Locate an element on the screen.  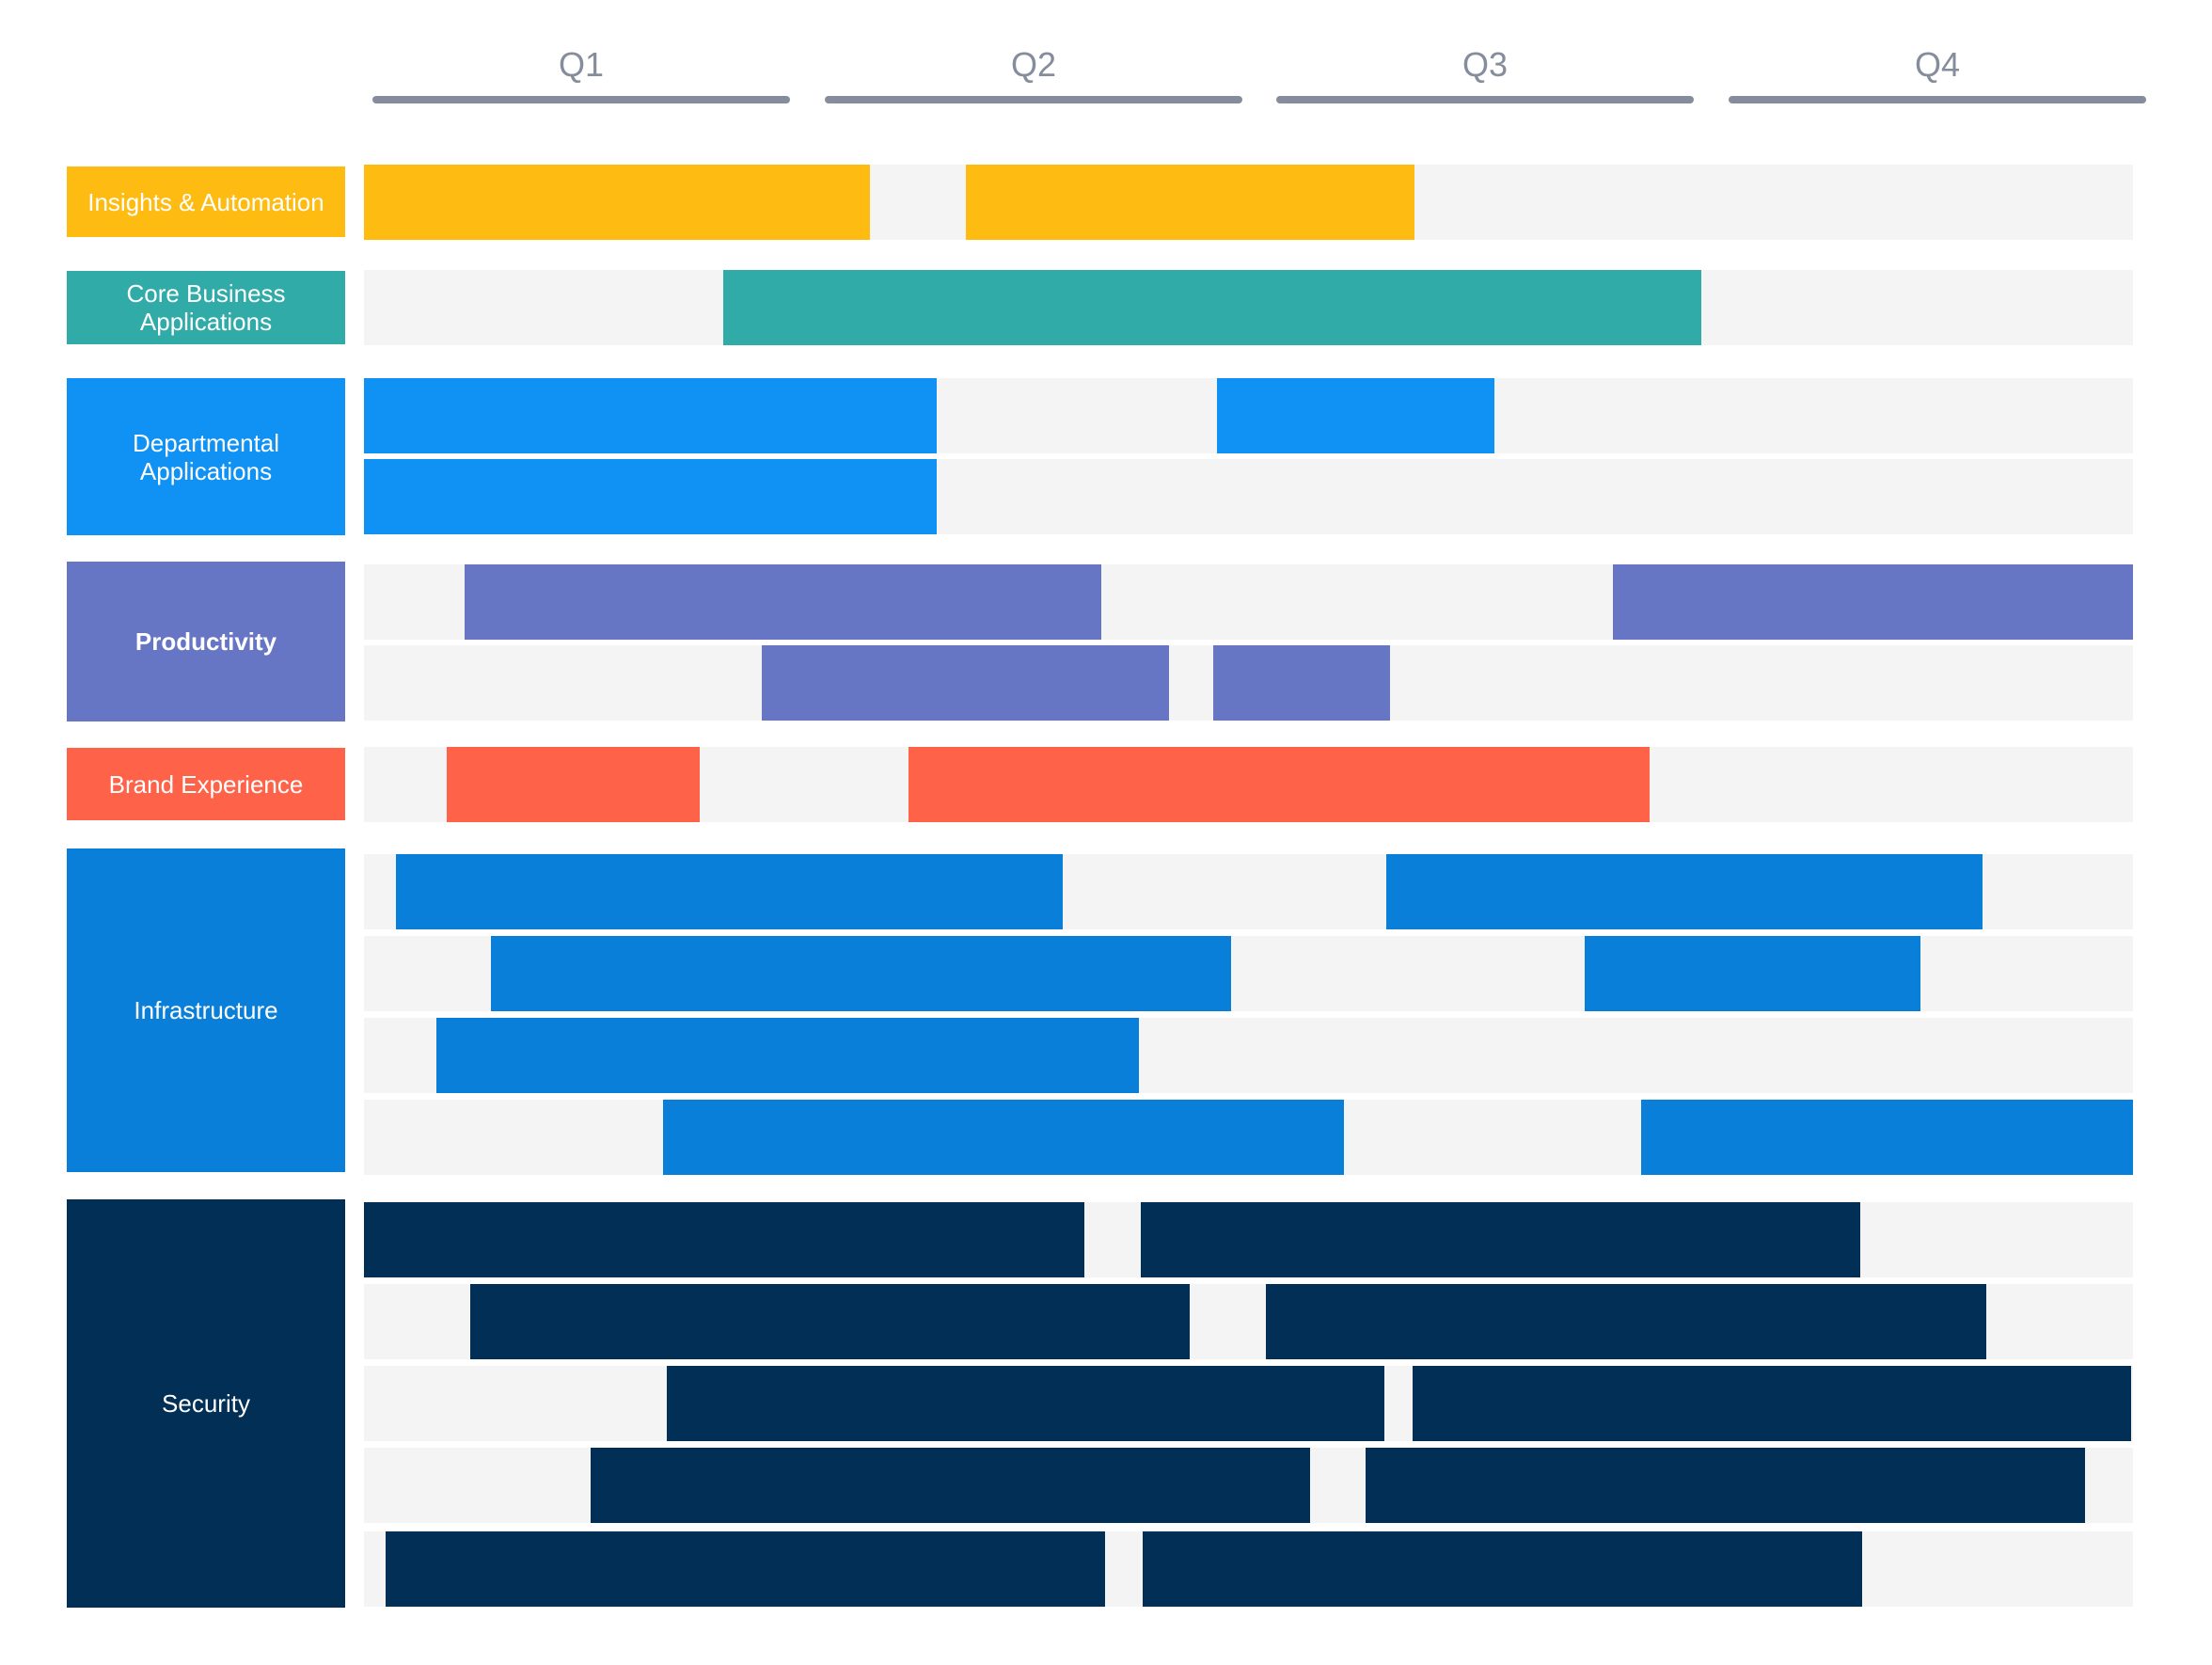
quarter-divider-q1 is located at coordinates (581, 100).